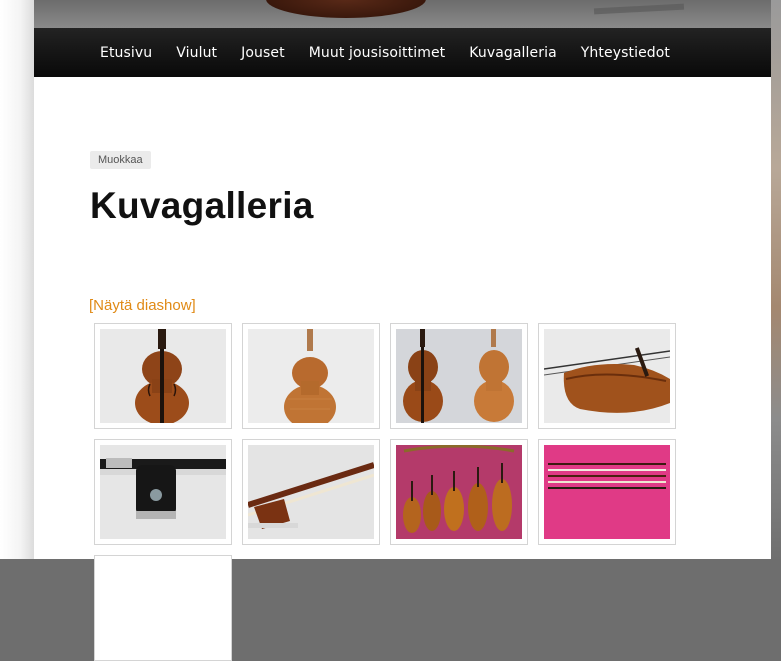 Image resolution: width=781 pixels, height=661 pixels. What do you see at coordinates (126, 53) in the screenshot?
I see `nav-item-etusivu: Etusivu` at bounding box center [126, 53].